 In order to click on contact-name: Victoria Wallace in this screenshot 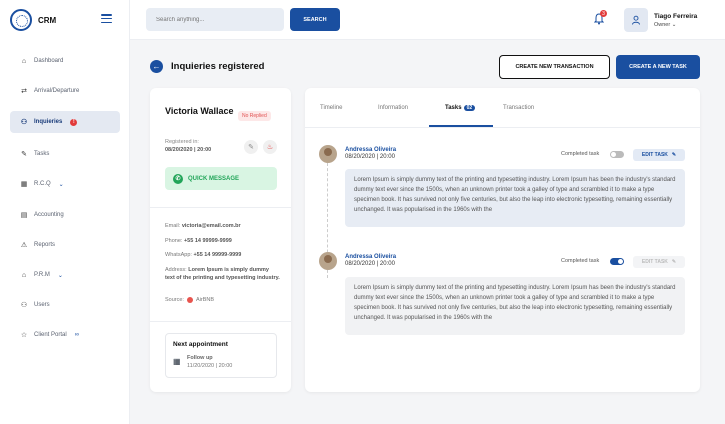, I will do `click(199, 111)`.